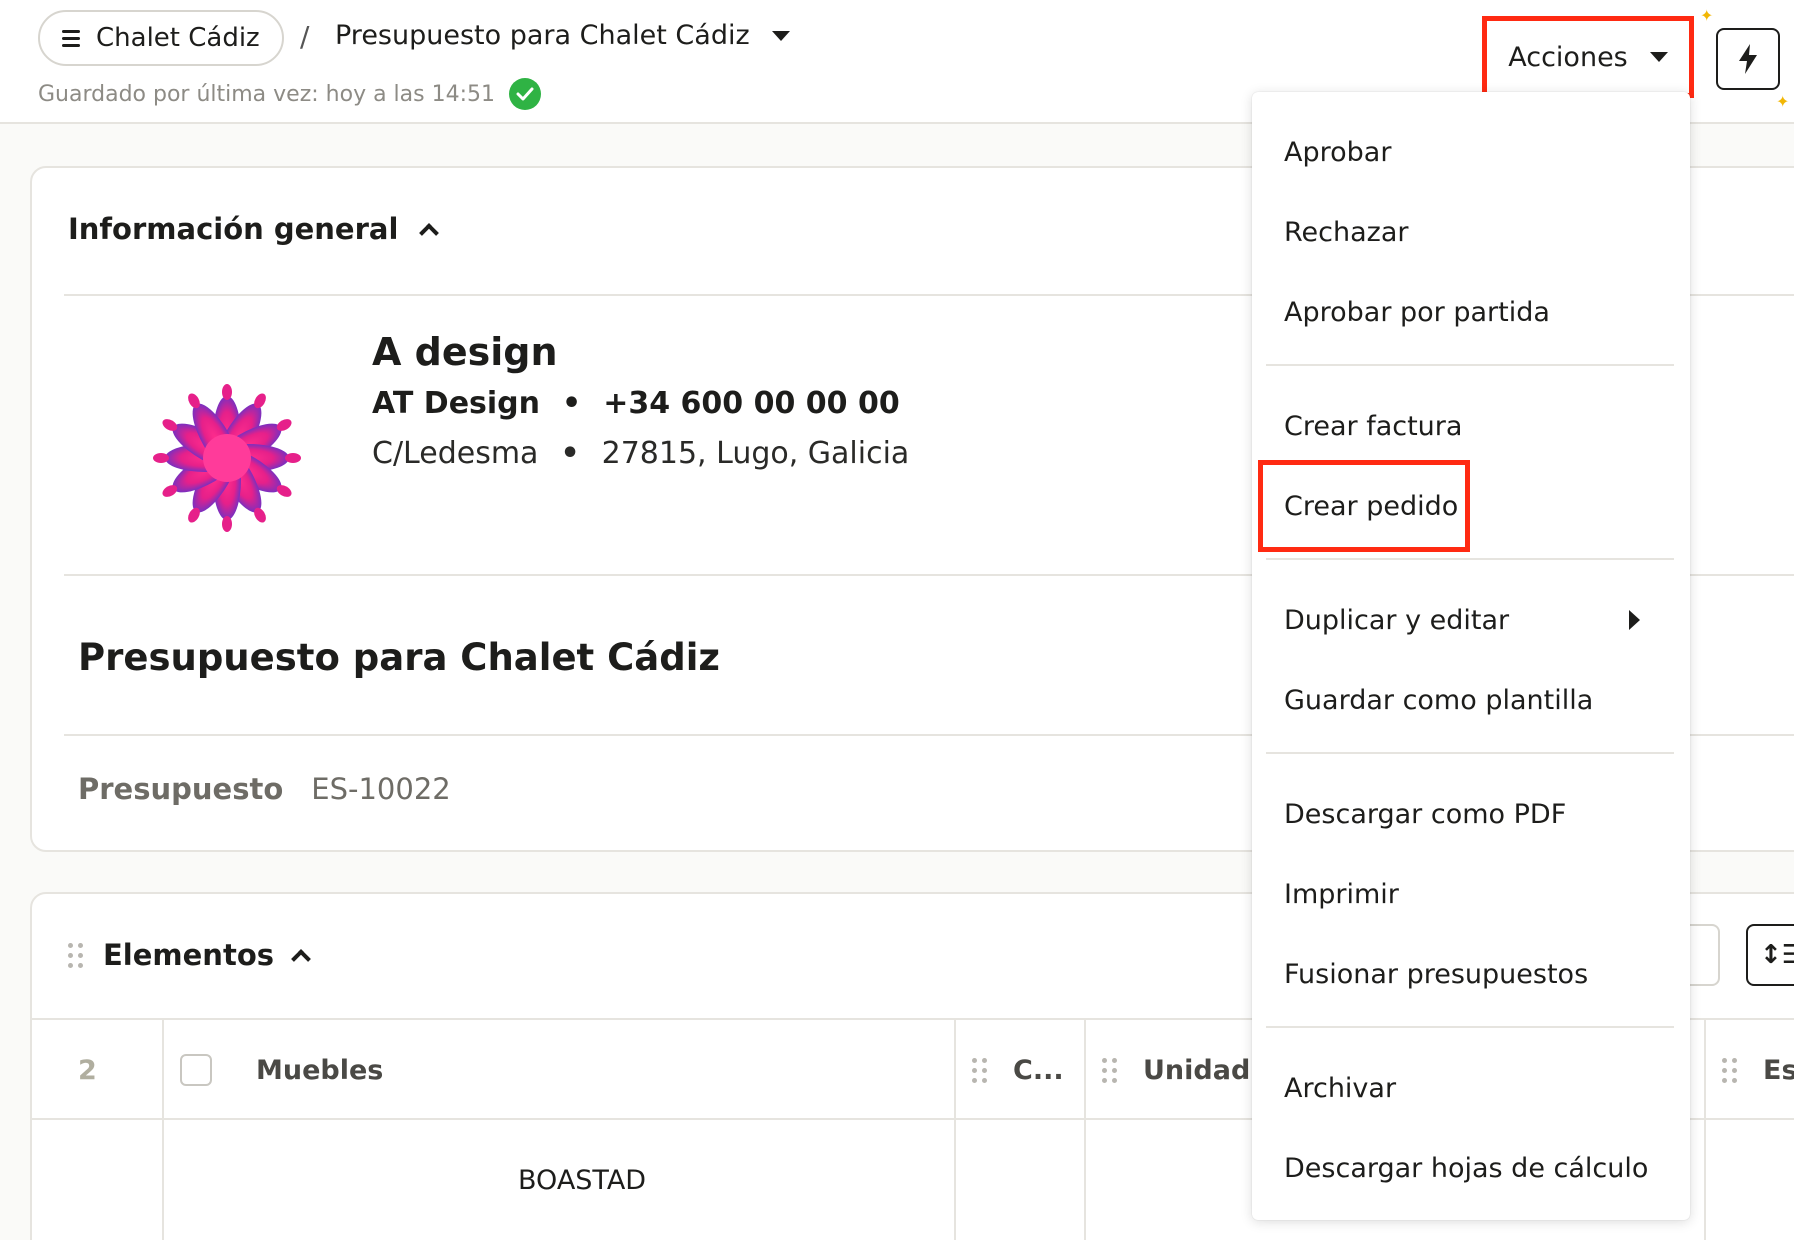  I want to click on quote-title: Presupuesto para Chalet Cádiz, so click(399, 657).